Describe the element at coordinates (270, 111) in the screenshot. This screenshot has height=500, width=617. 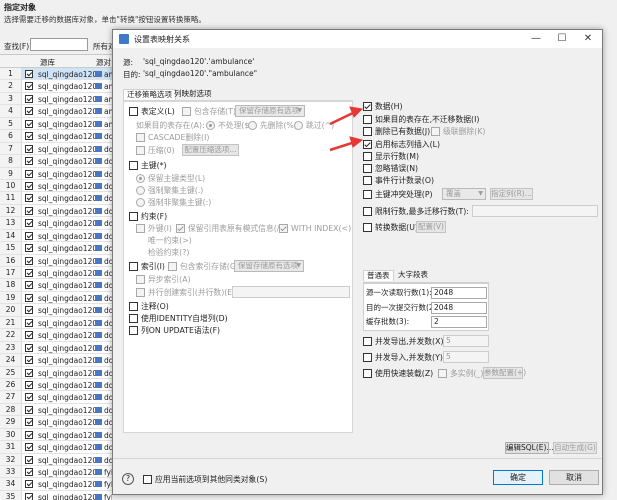
I see `storage-option-select: 保留存储原有选项 ▼` at that location.